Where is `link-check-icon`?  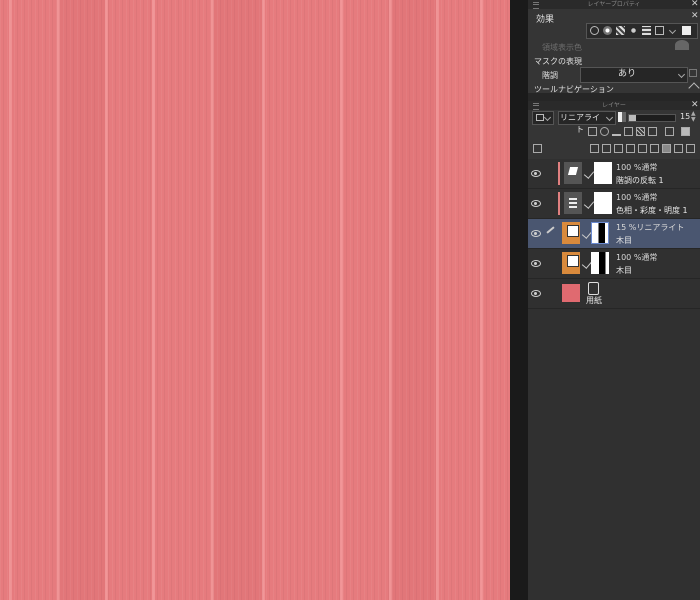 link-check-icon is located at coordinates (589, 173).